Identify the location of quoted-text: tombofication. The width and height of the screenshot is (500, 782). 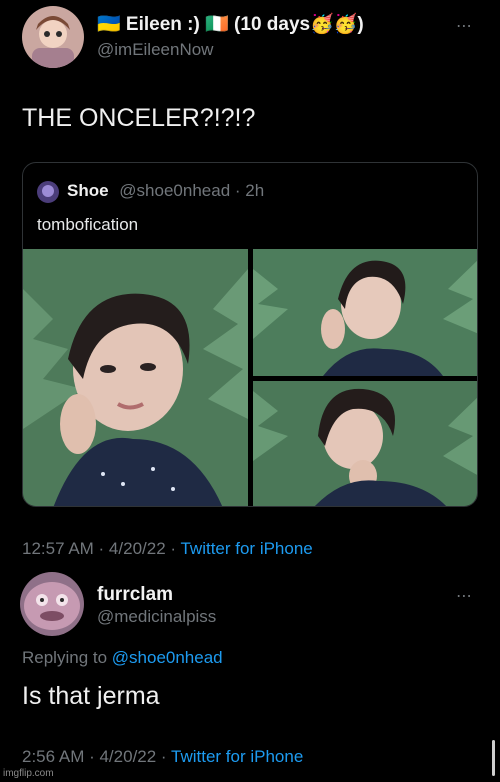
(88, 224).